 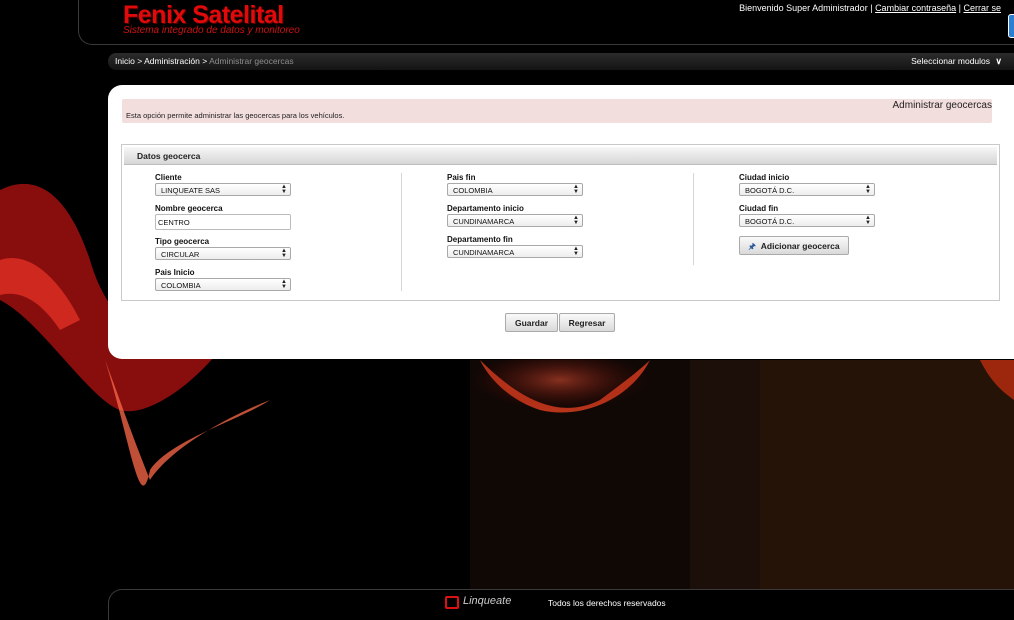 I want to click on breadcrumb-current: Administrar geocercas, so click(x=251, y=61).